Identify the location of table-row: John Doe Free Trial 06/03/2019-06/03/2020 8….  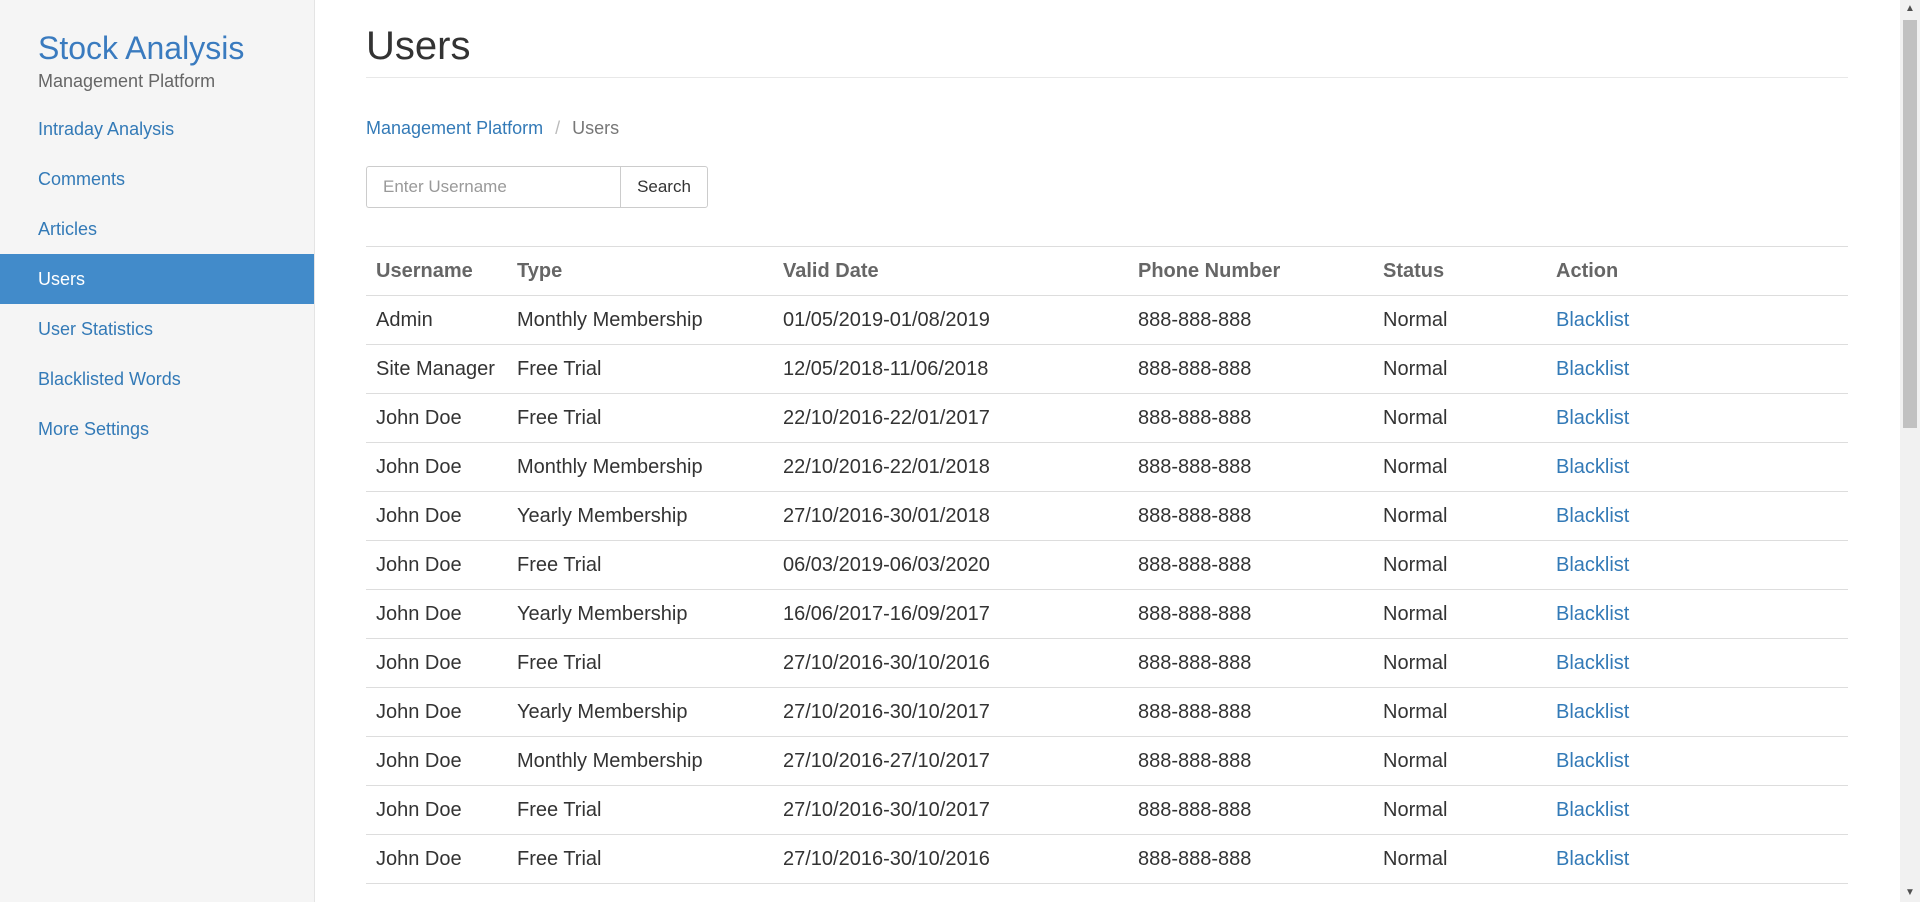
(1107, 565).